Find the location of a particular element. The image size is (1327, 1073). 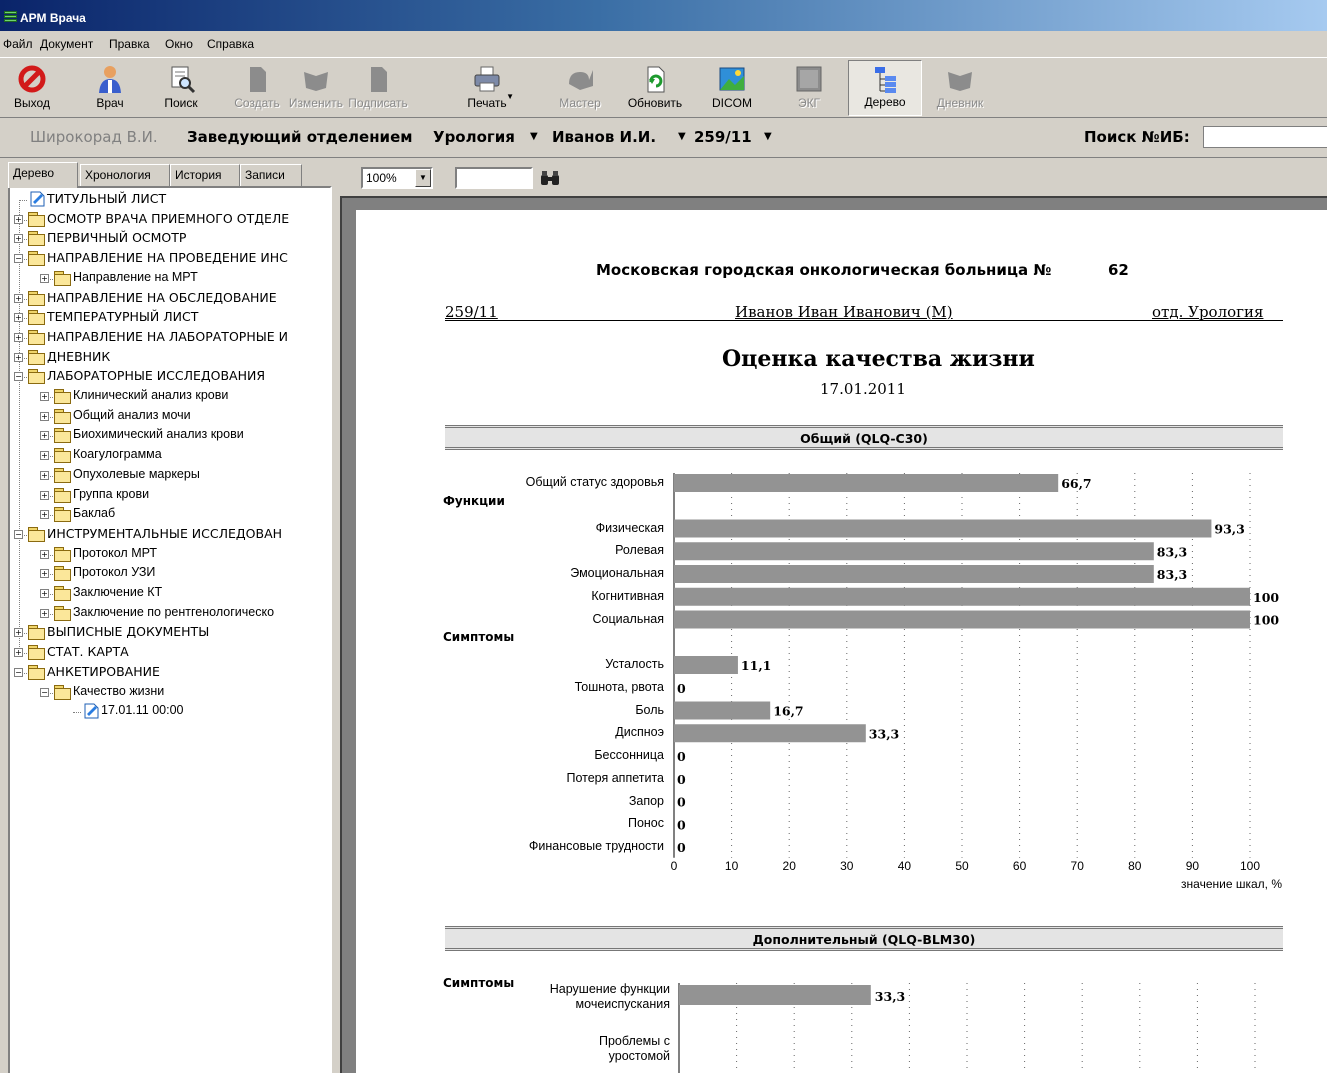

category-label: Нарушение функции is located at coordinates (609, 989).